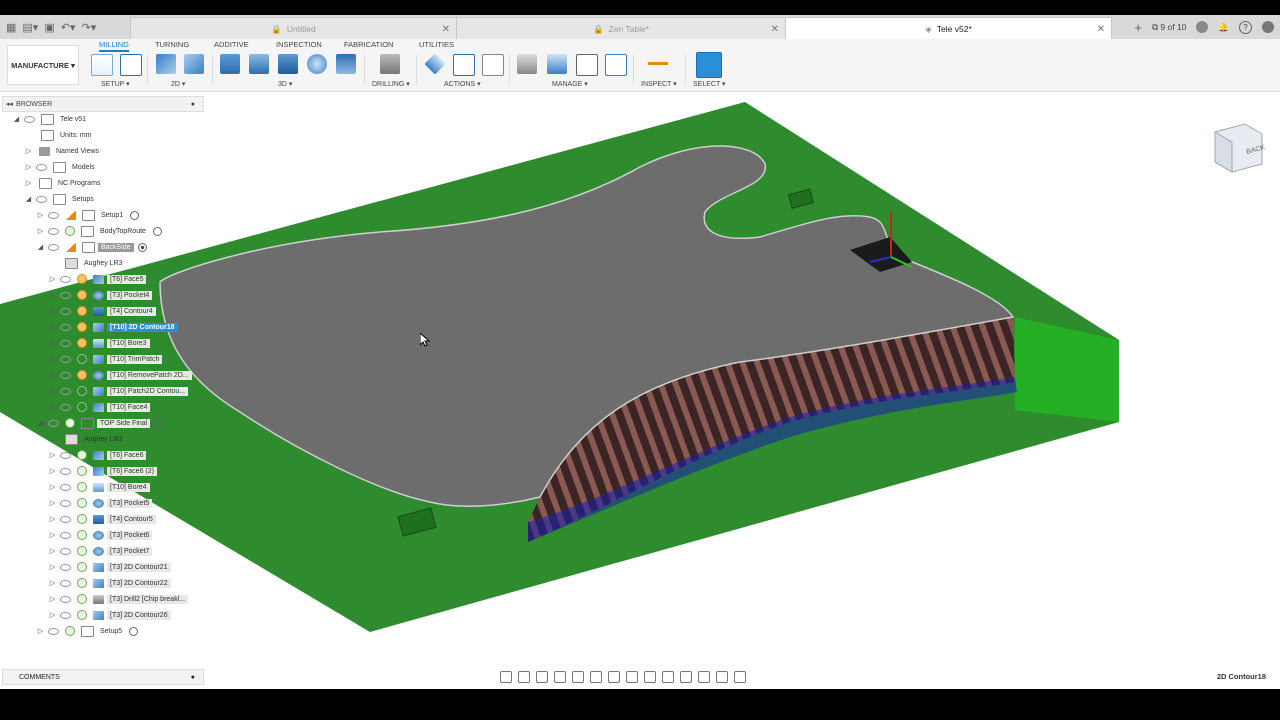 The height and width of the screenshot is (720, 1280). Describe the element at coordinates (63, 183) in the screenshot. I see `folder-nc-programs: ▷ NC Programs` at that location.